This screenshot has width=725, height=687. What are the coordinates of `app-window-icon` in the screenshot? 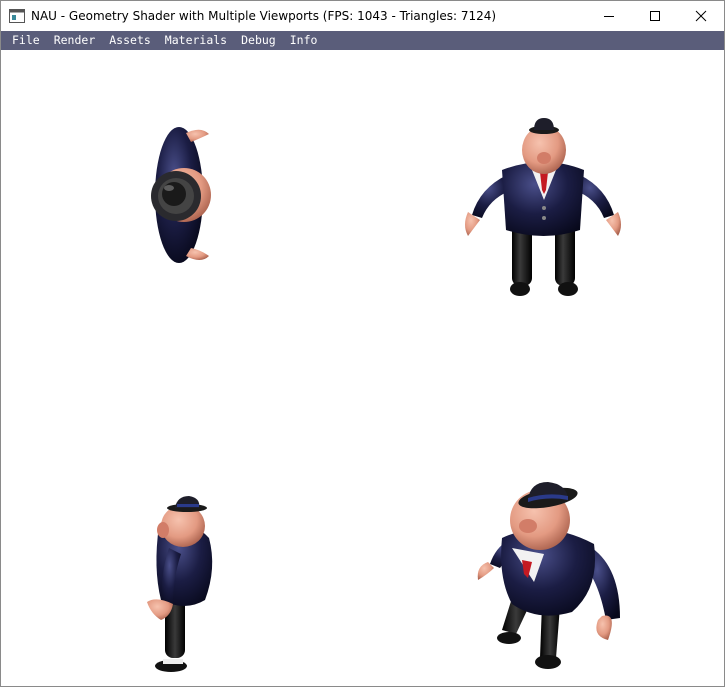 It's located at (17, 16).